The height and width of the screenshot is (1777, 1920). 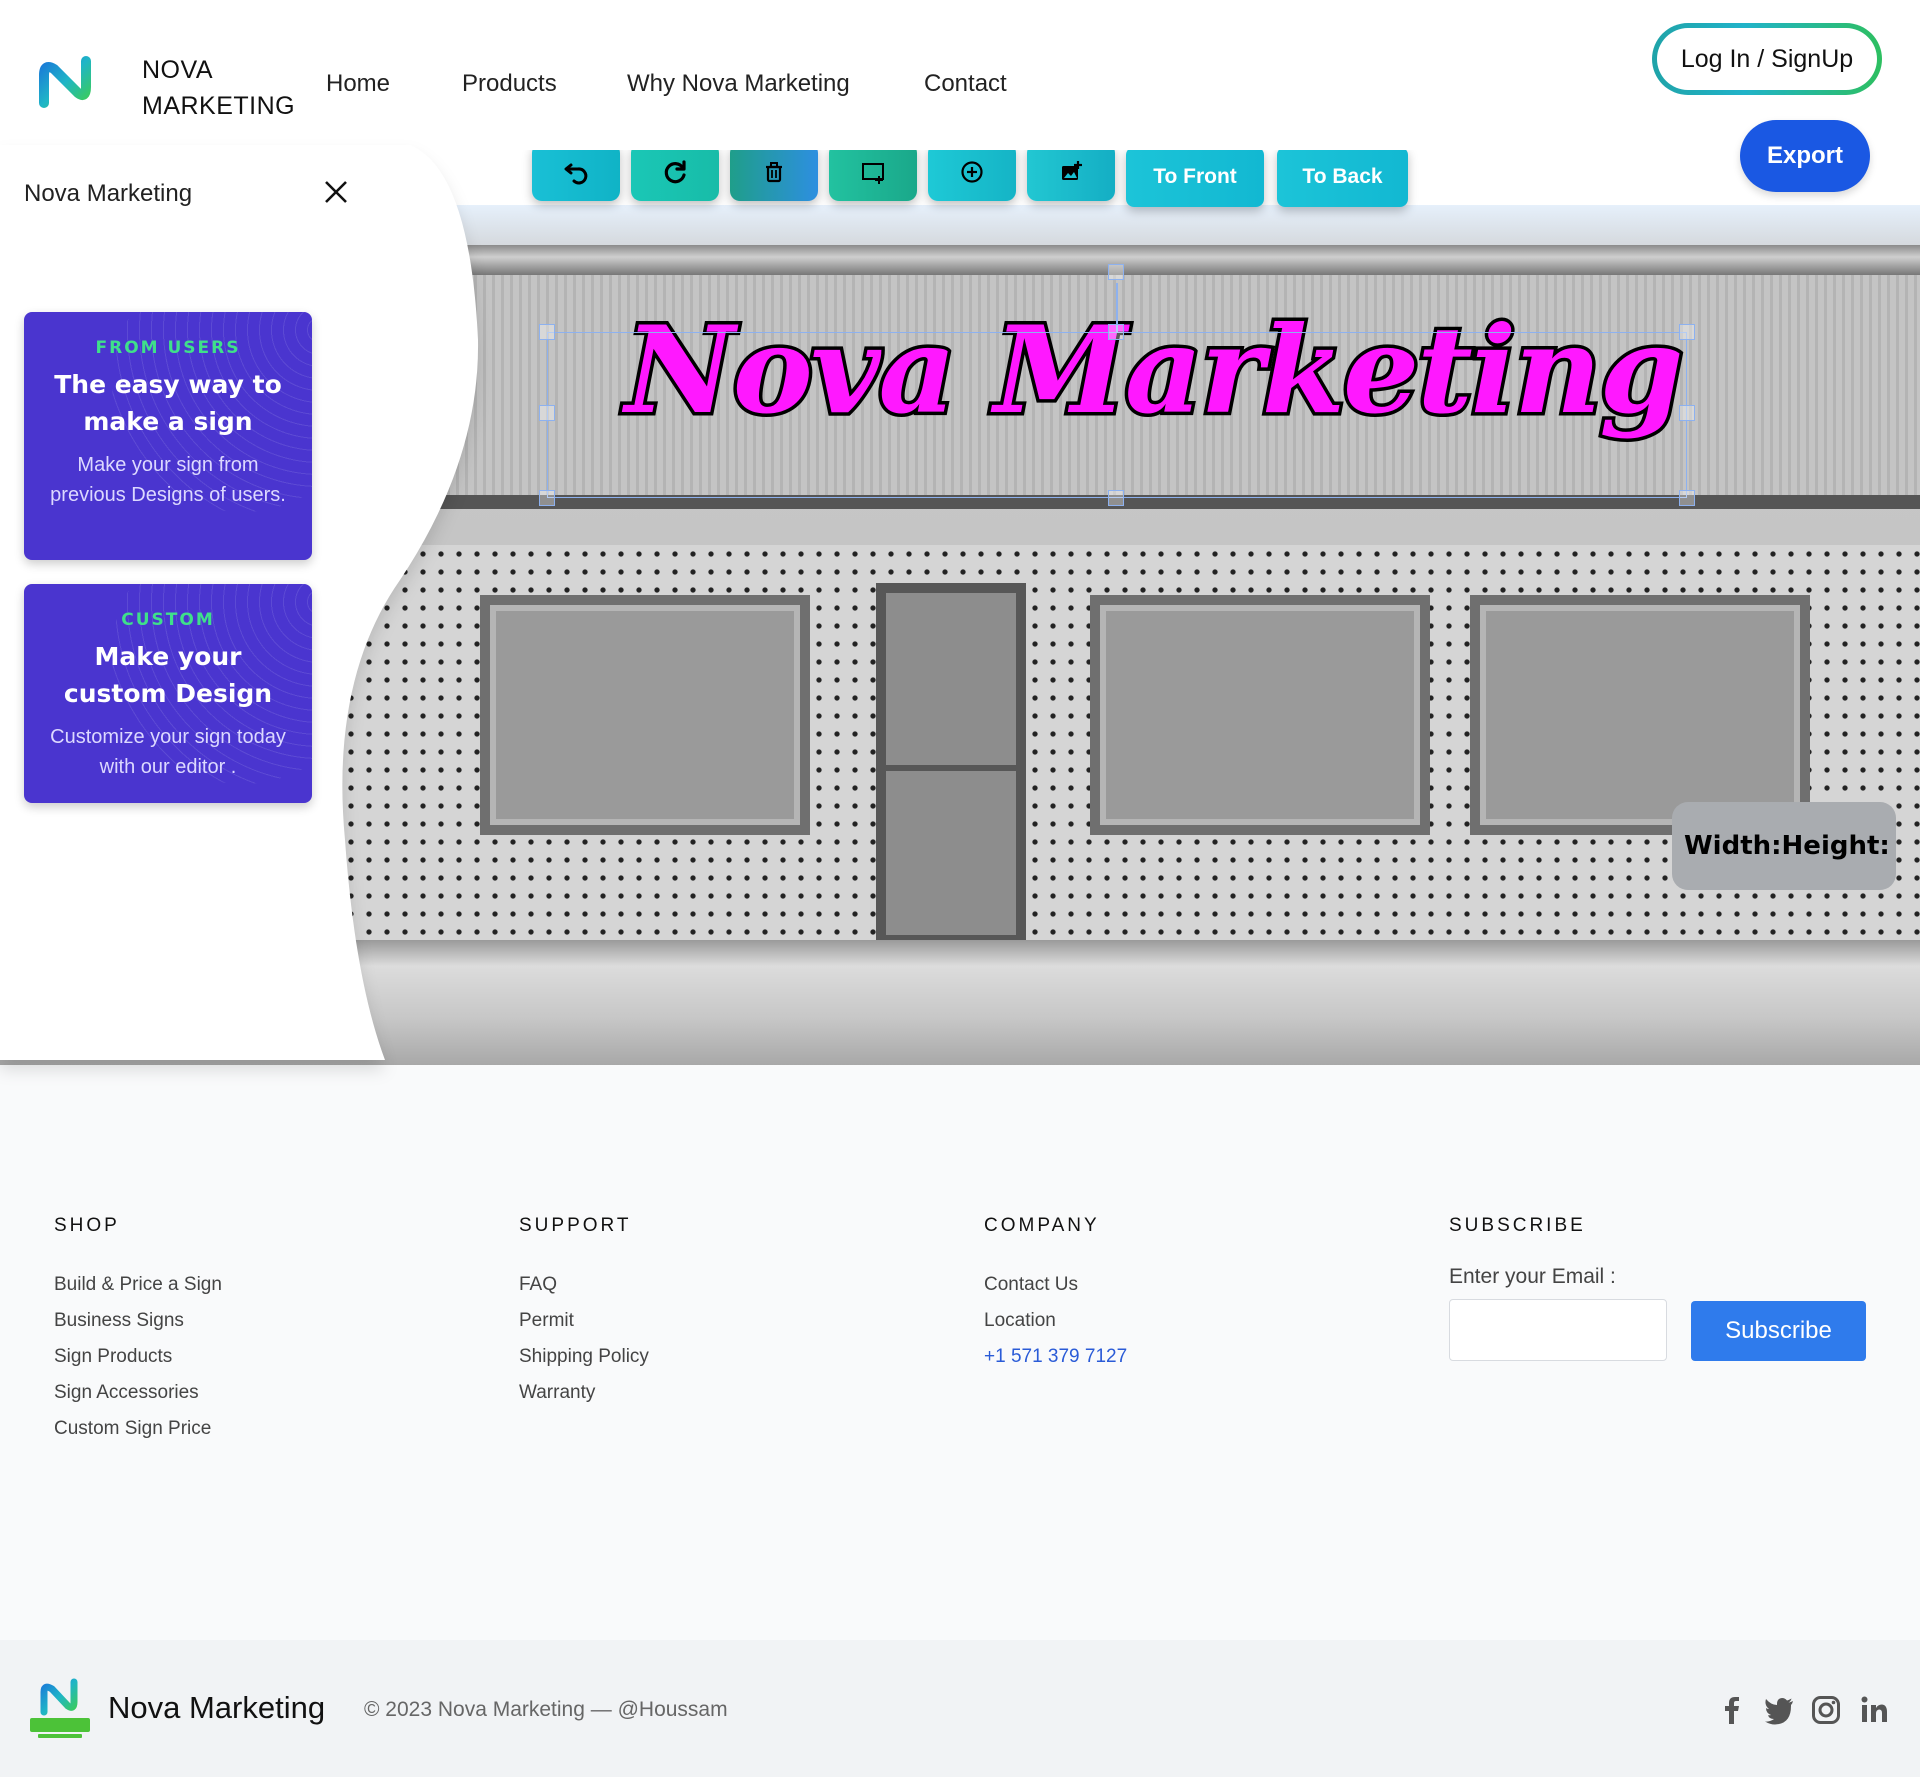 I want to click on undo-button, so click(x=576, y=172).